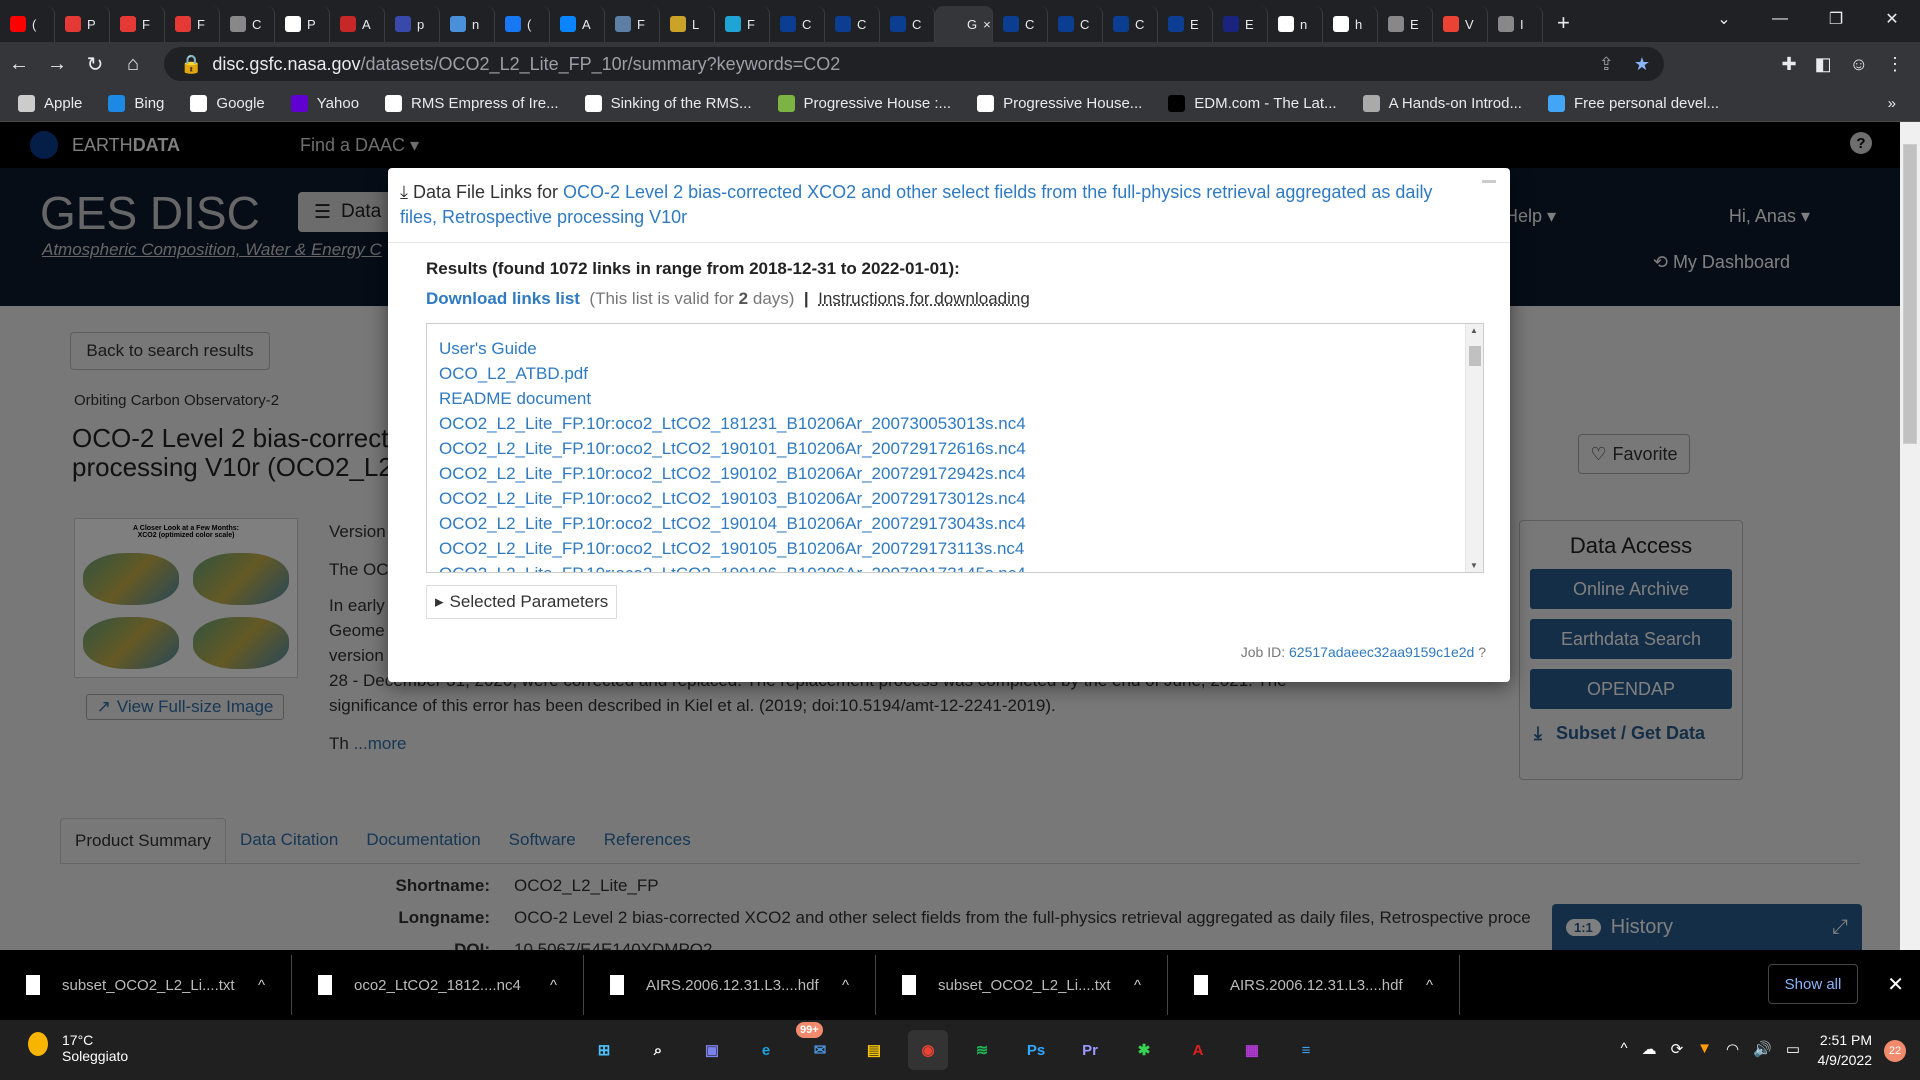 Image resolution: width=1920 pixels, height=1080 pixels. I want to click on teams-icon: ▣, so click(712, 1050).